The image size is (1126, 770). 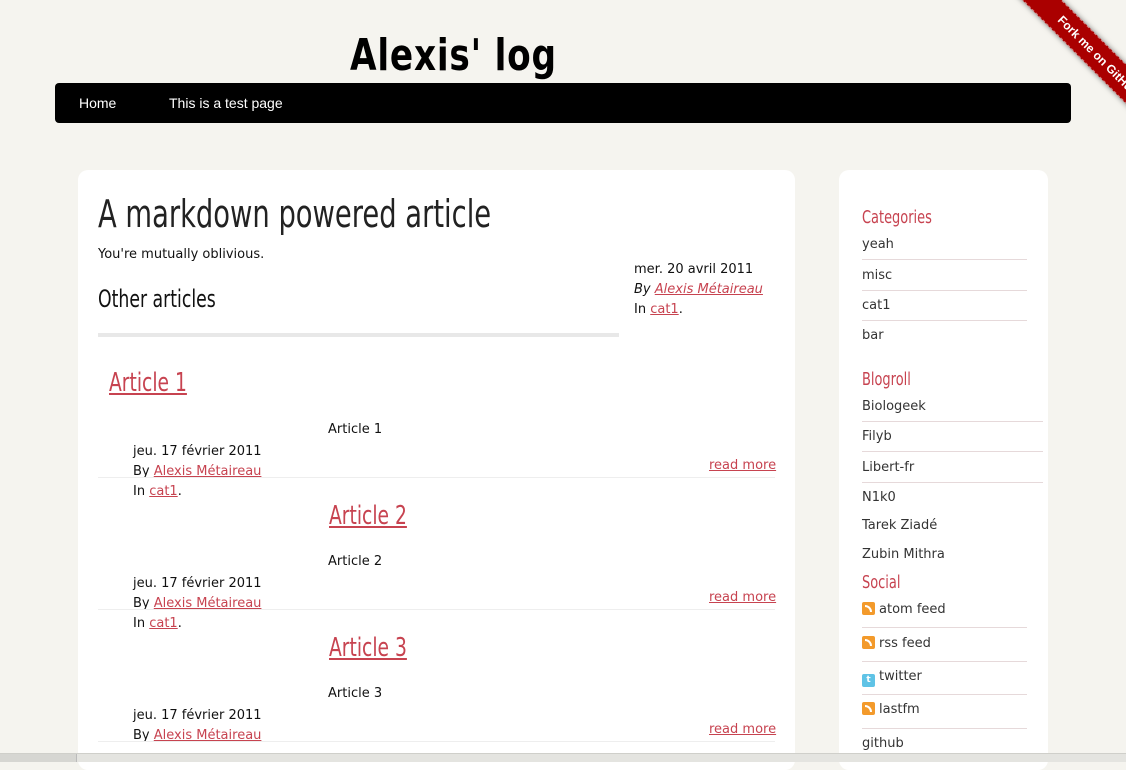 What do you see at coordinates (879, 497) in the screenshot?
I see `blogroll-n1k0: N1k0` at bounding box center [879, 497].